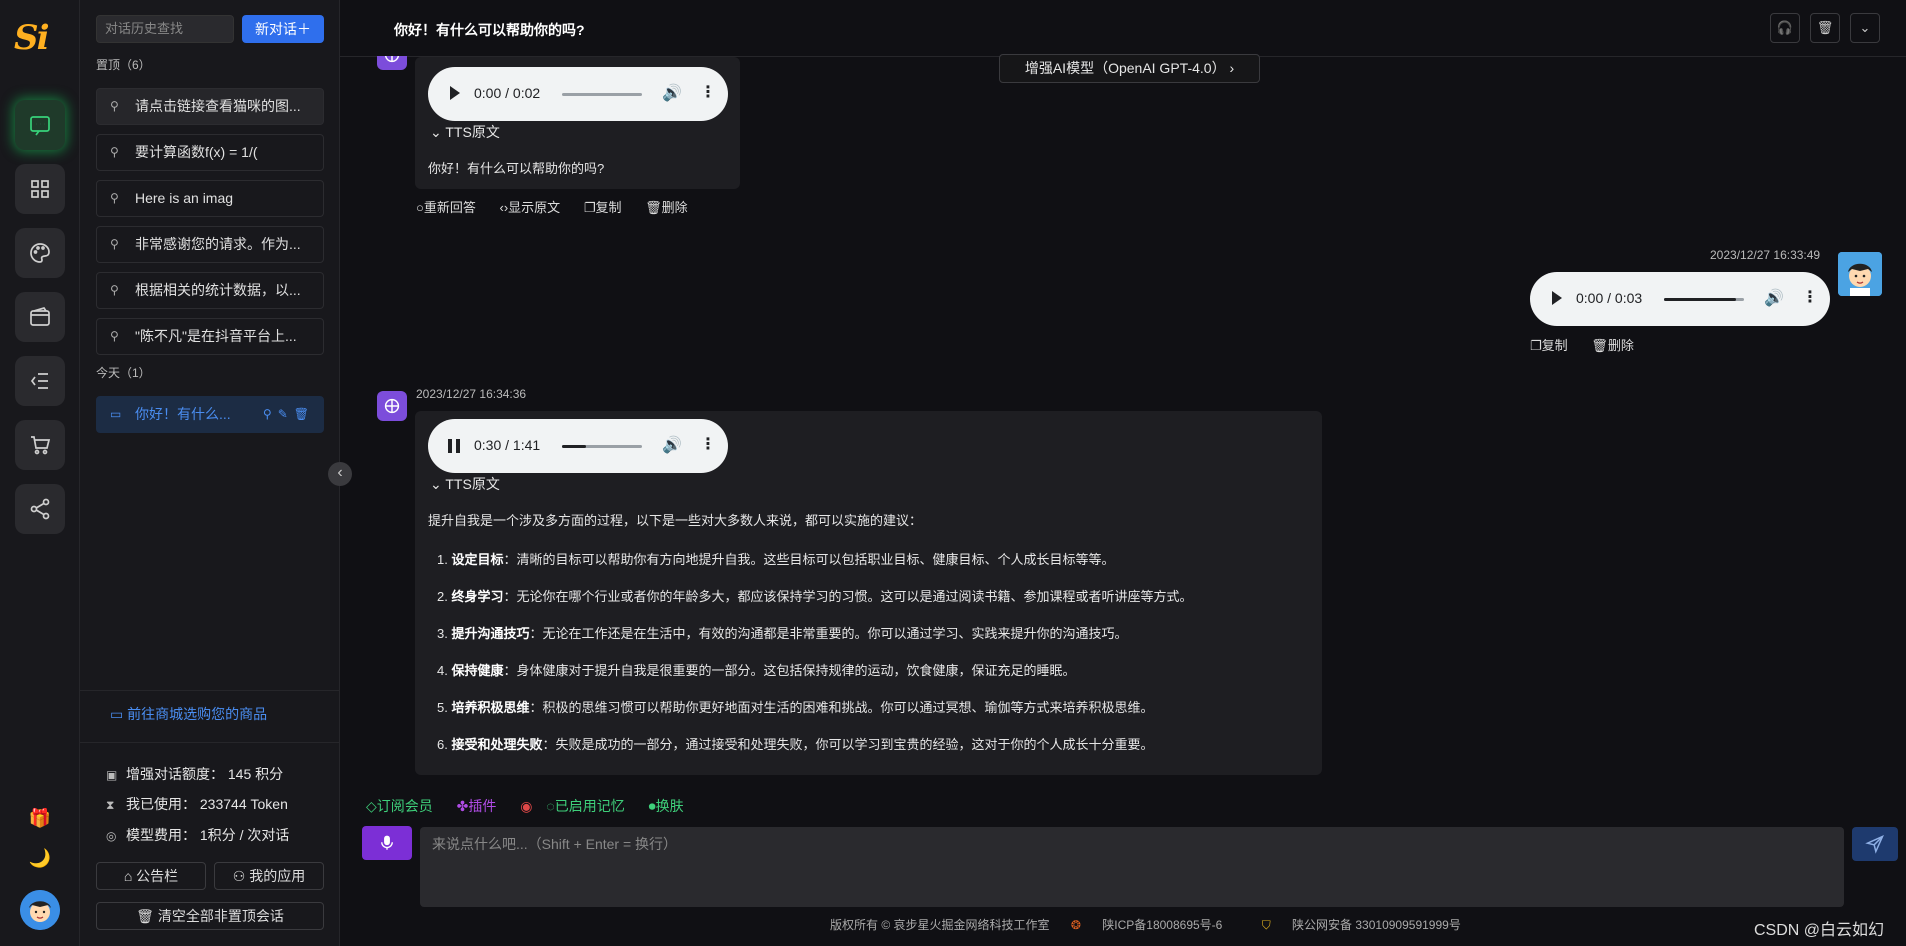  What do you see at coordinates (404, 806) in the screenshot?
I see `subscribe-button: ◇订阅会员` at bounding box center [404, 806].